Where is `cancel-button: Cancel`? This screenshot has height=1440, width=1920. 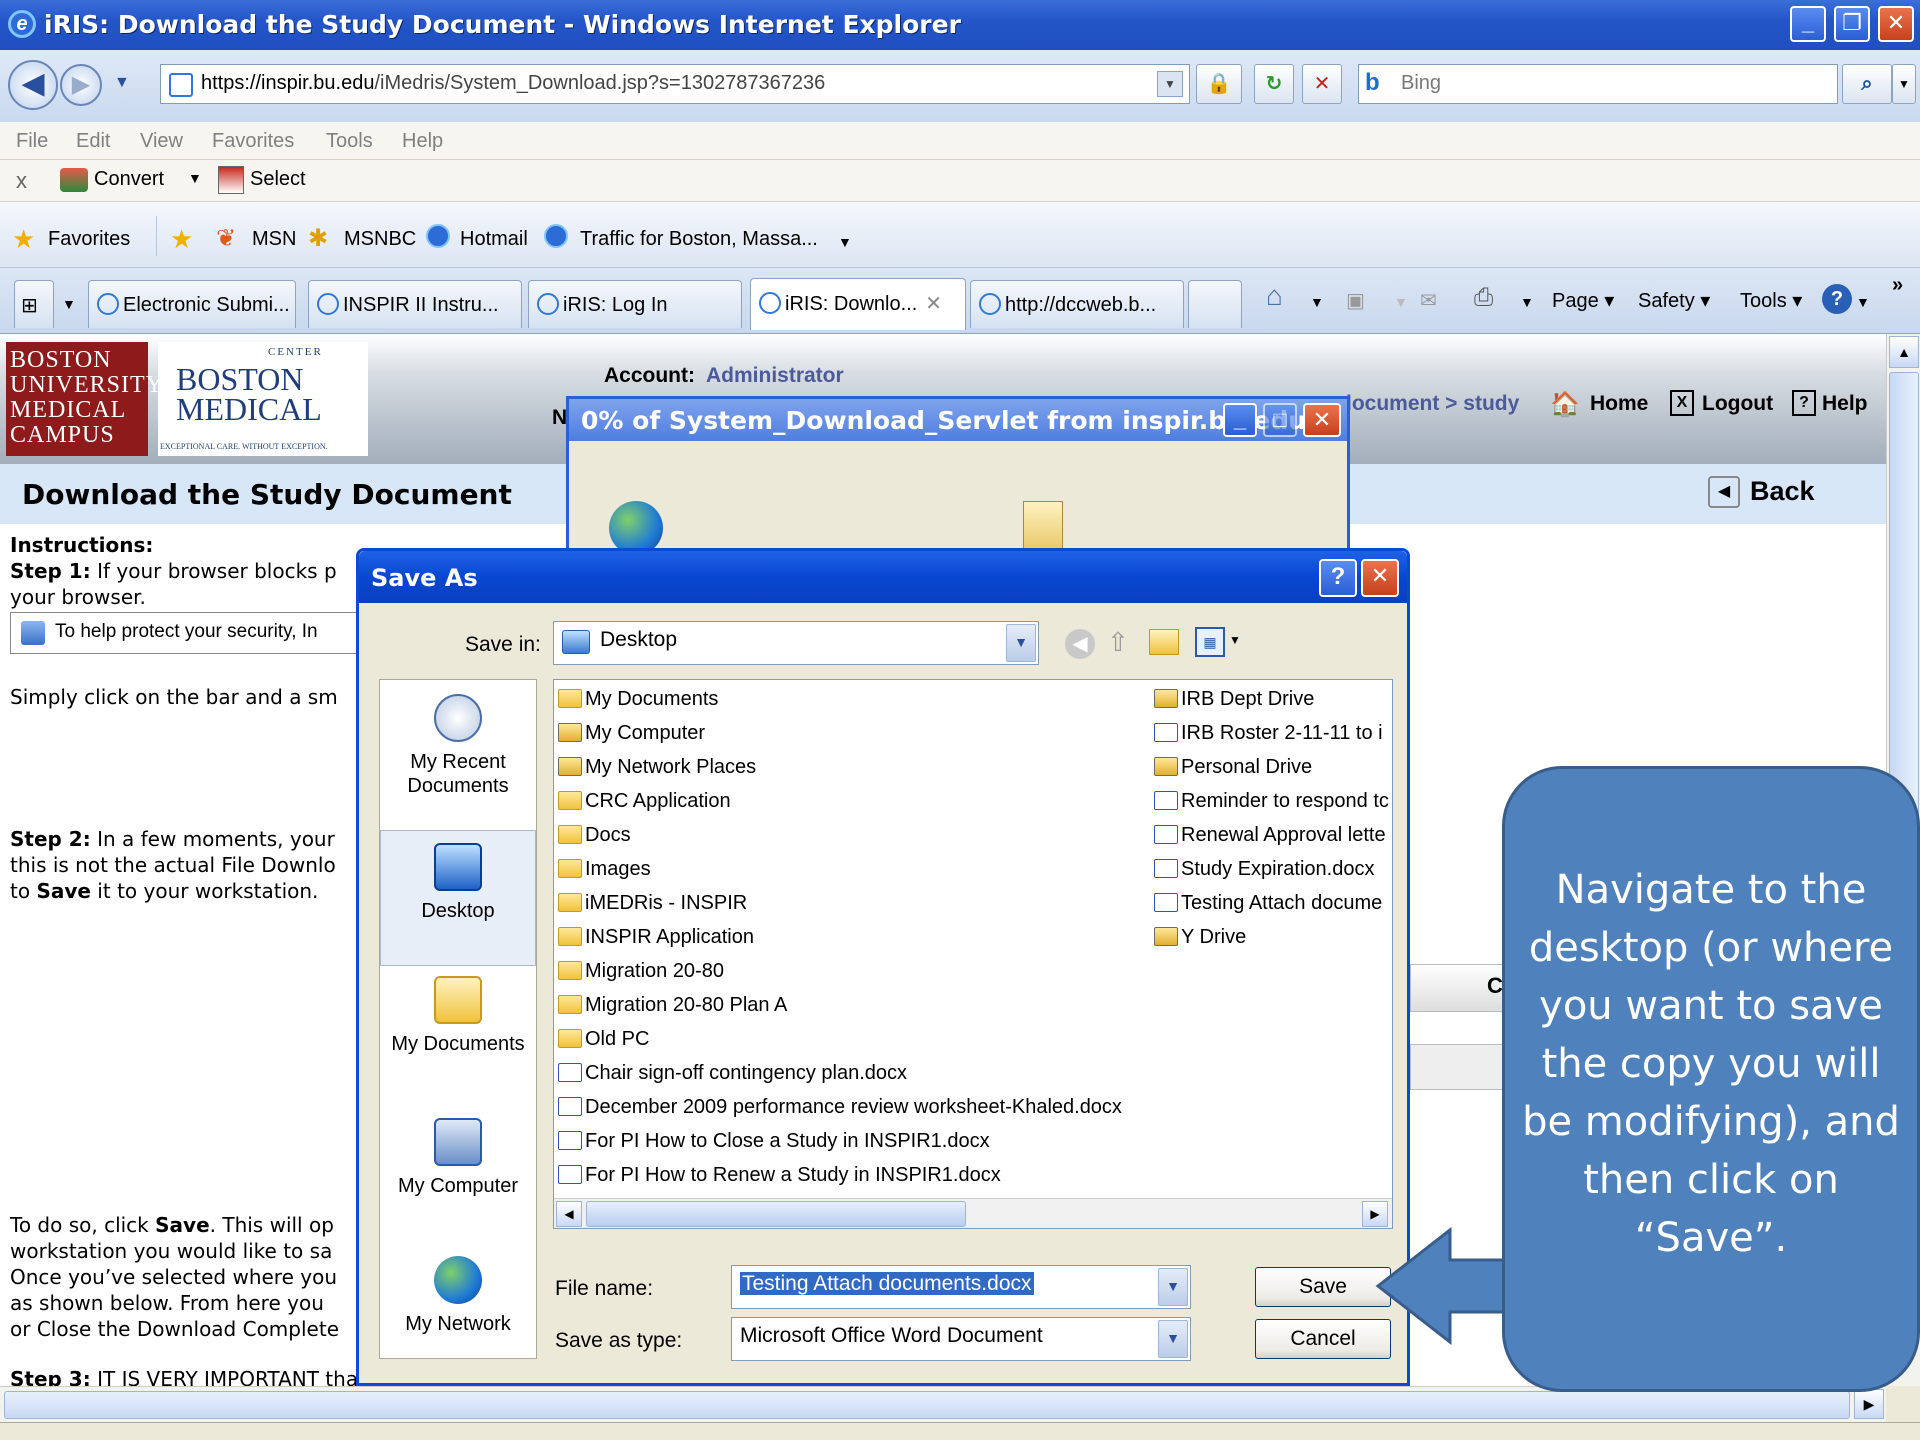
cancel-button: Cancel is located at coordinates (1323, 1339).